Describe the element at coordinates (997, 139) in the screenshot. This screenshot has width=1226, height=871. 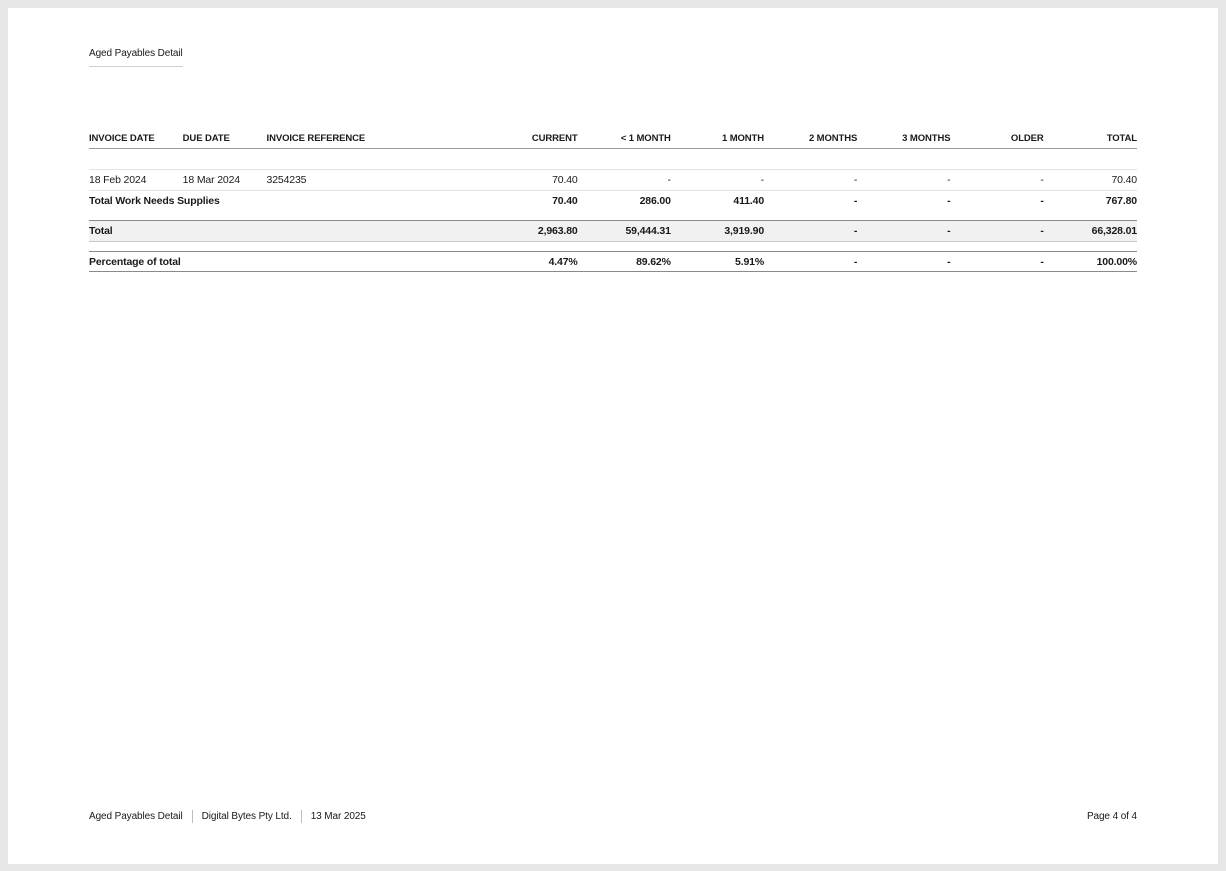
I see `col-header-older: OLDER` at that location.